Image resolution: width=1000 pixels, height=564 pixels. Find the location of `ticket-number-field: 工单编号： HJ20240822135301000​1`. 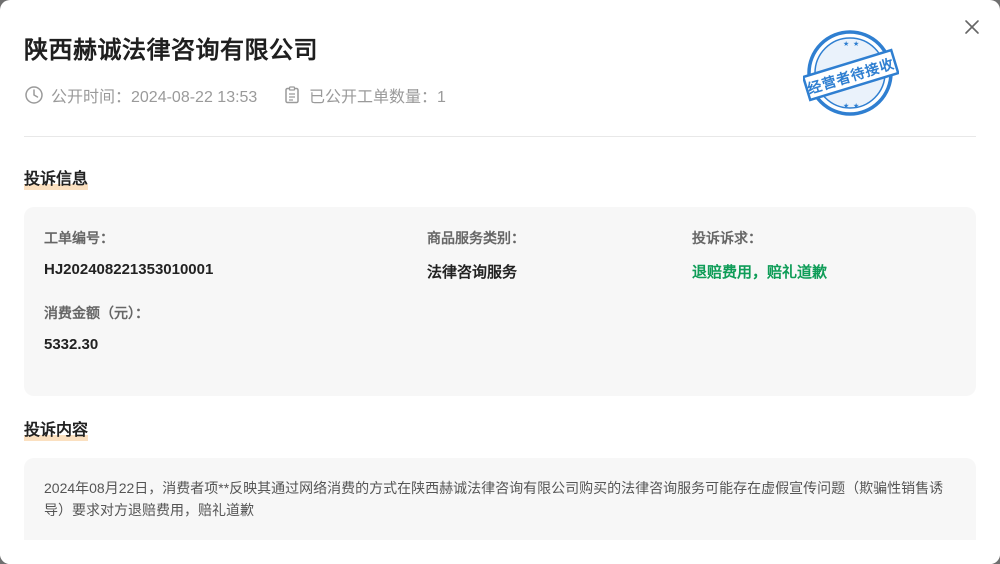

ticket-number-field: 工单编号： HJ20240822135301000​1 is located at coordinates (128, 253).